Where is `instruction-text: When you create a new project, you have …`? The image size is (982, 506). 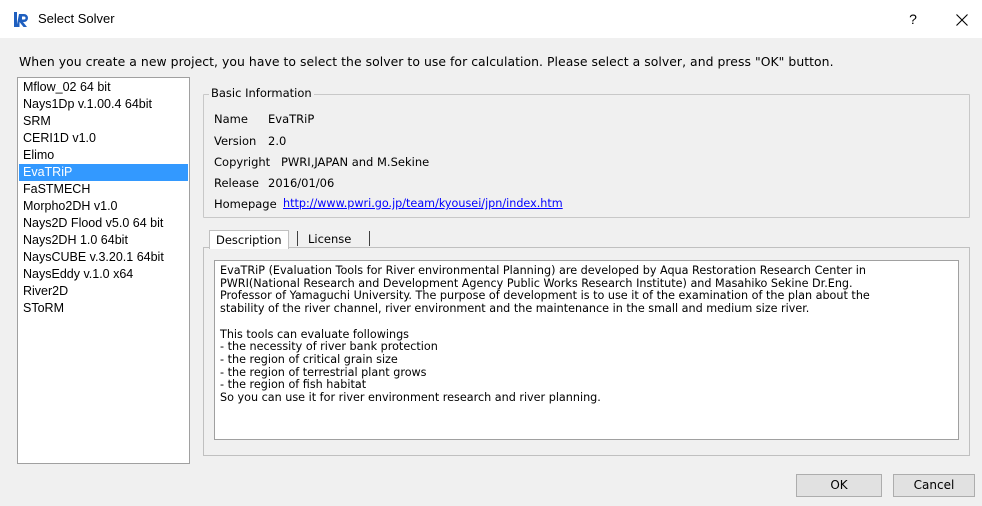
instruction-text: When you create a new project, you have … is located at coordinates (426, 61).